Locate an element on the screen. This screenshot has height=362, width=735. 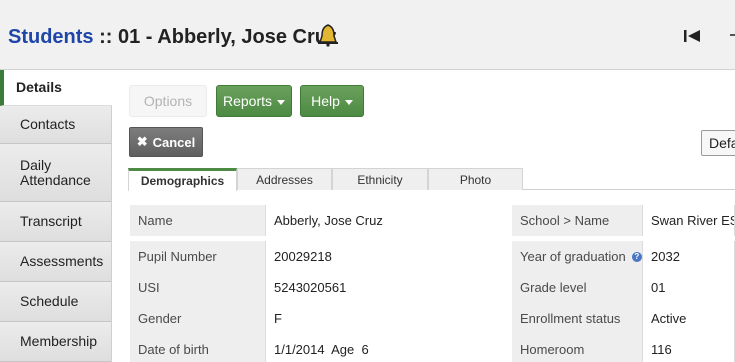
enrollment-status-value: Active is located at coordinates (688, 318).